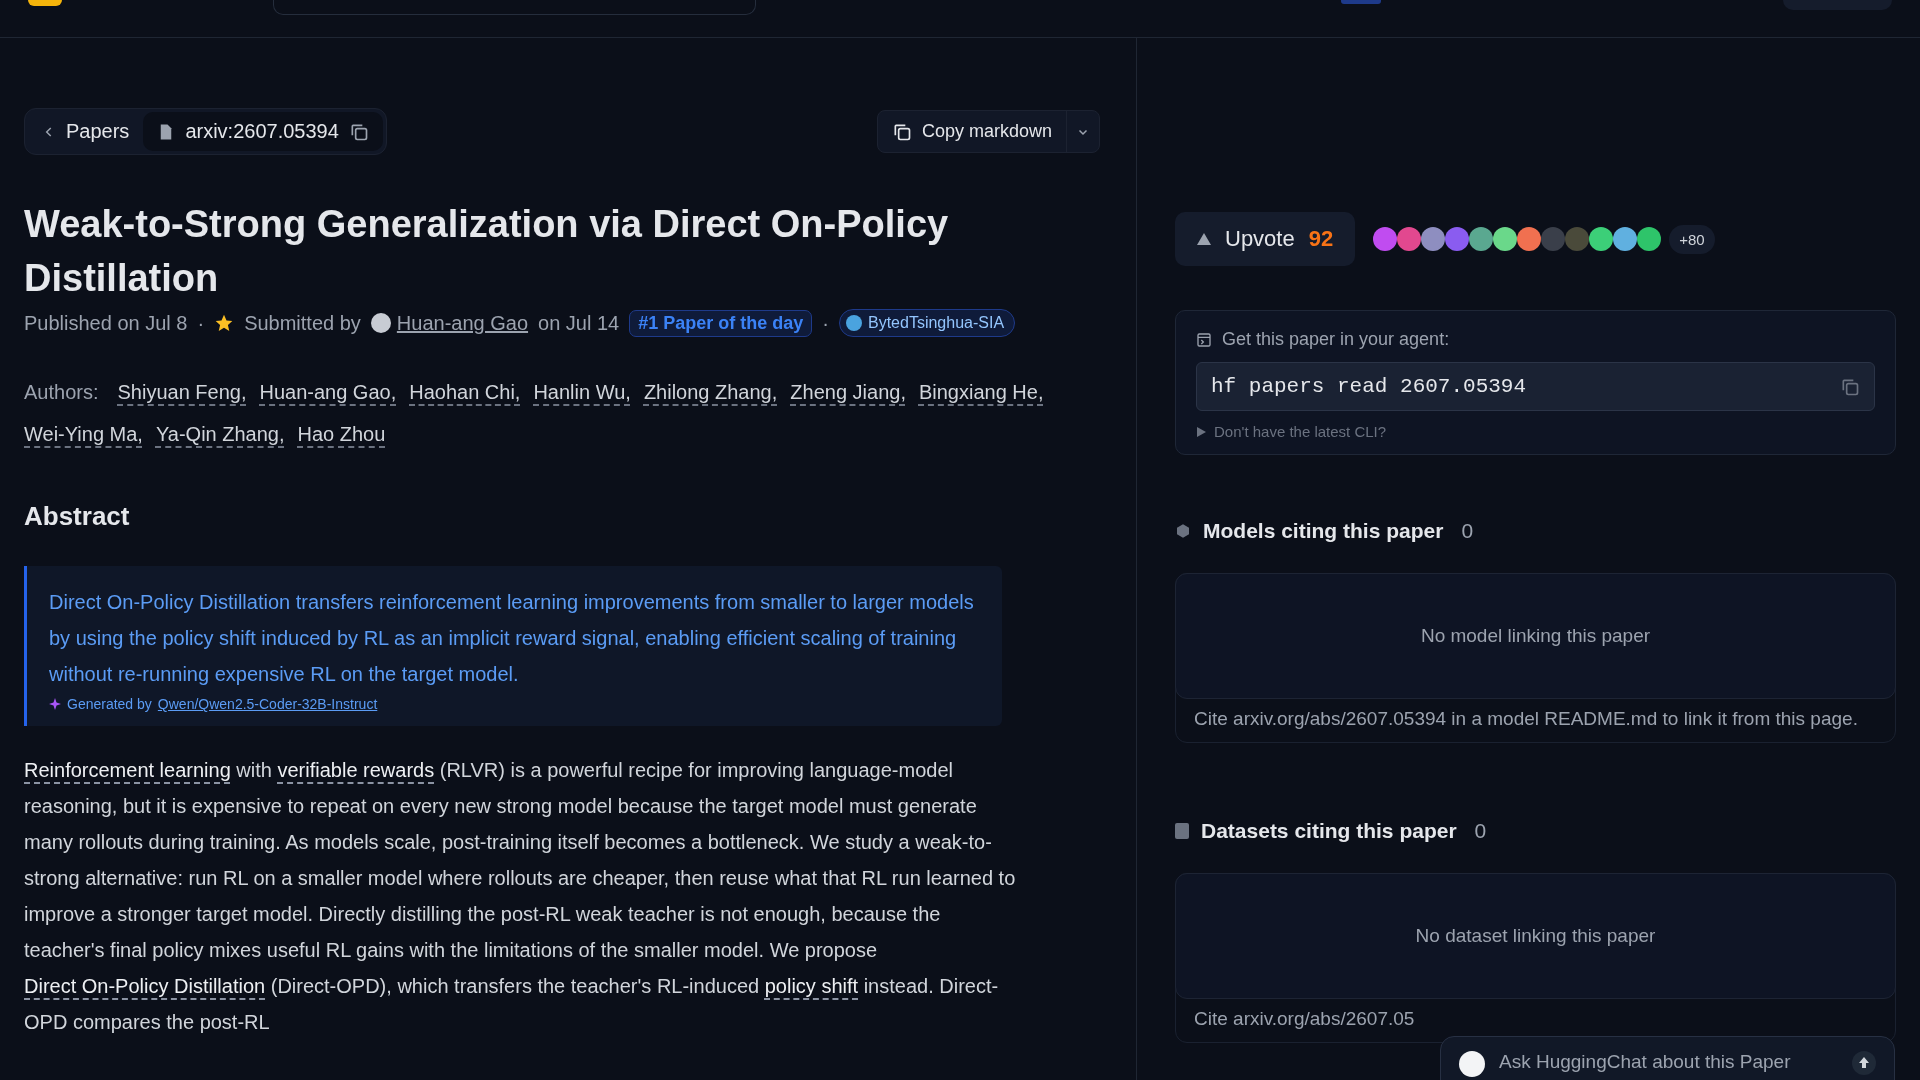  I want to click on cite-hint: Cite arxiv.org/abs/2607.05394 in a model README.md to link it from this page., so click(1526, 719).